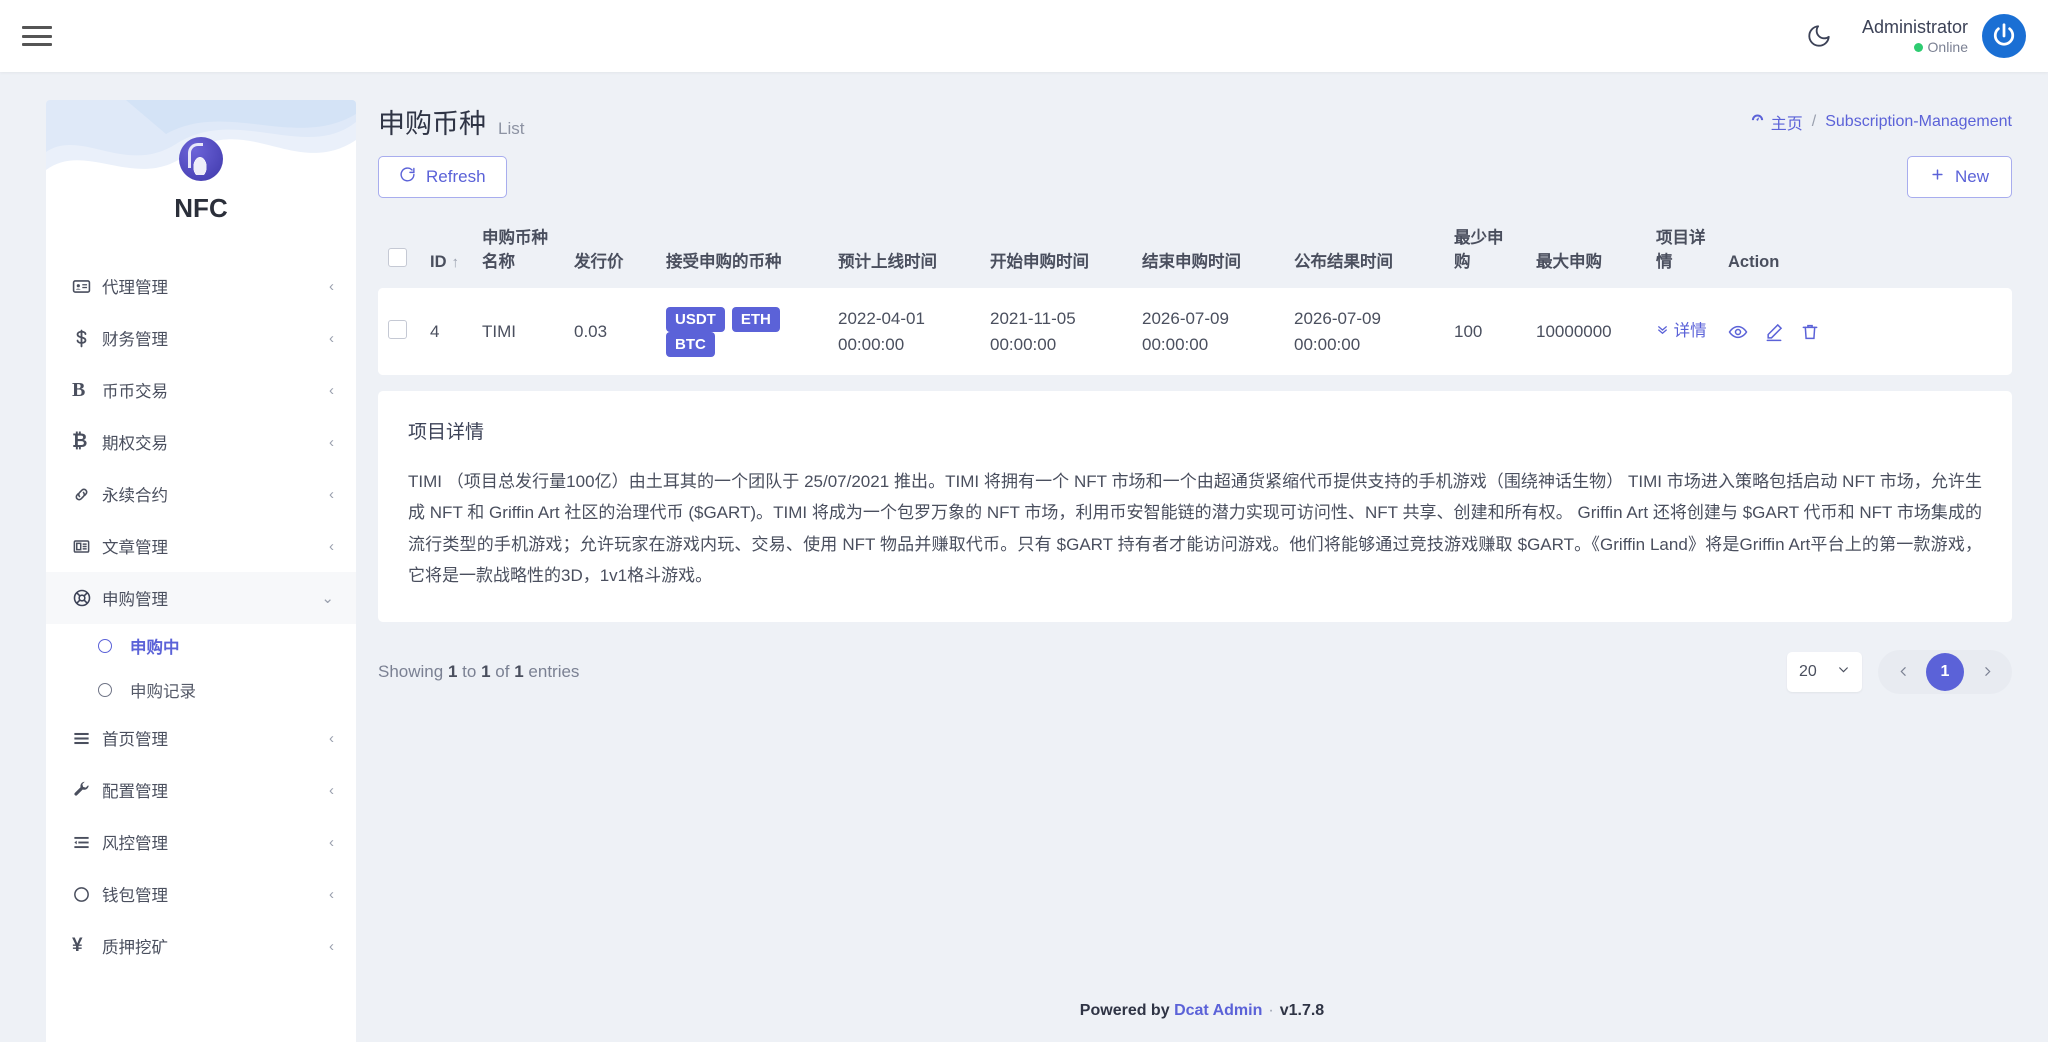 This screenshot has height=1042, width=2048. What do you see at coordinates (79, 389) in the screenshot?
I see `letter-b-icon: B` at bounding box center [79, 389].